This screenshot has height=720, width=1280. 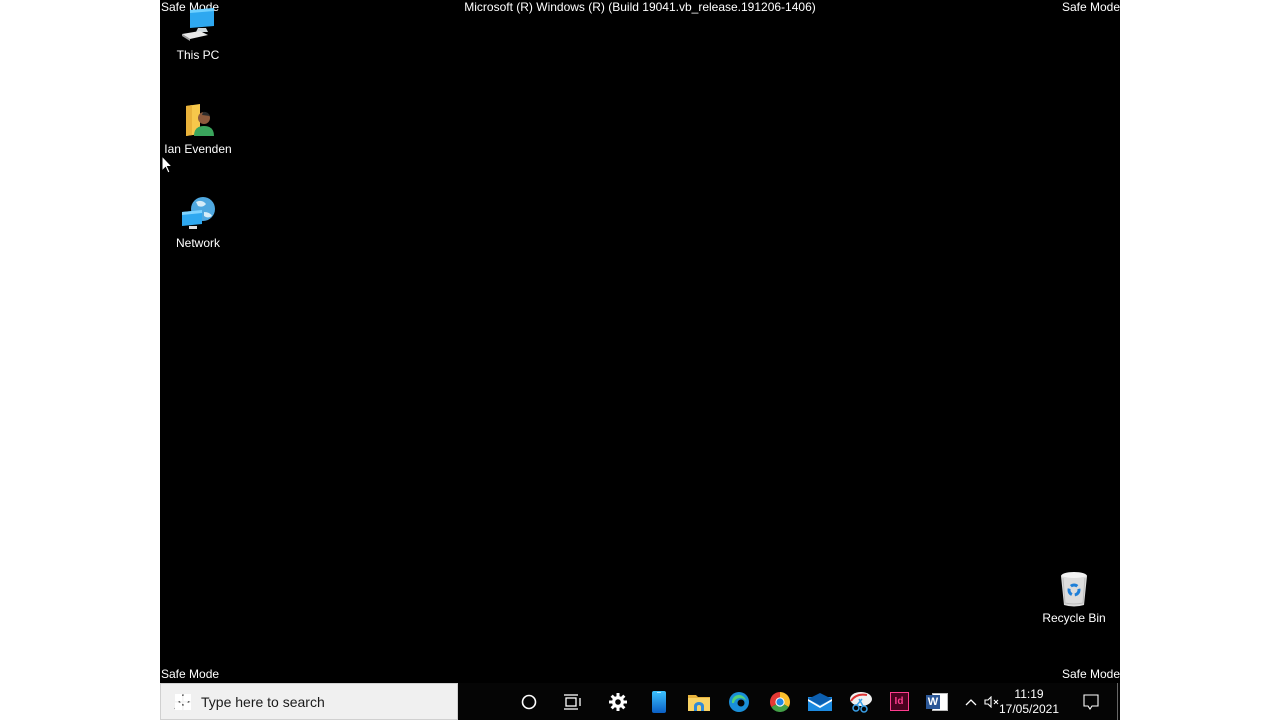 What do you see at coordinates (1090, 674) in the screenshot?
I see `safe-mode-label-bottom-right: Safe Mode` at bounding box center [1090, 674].